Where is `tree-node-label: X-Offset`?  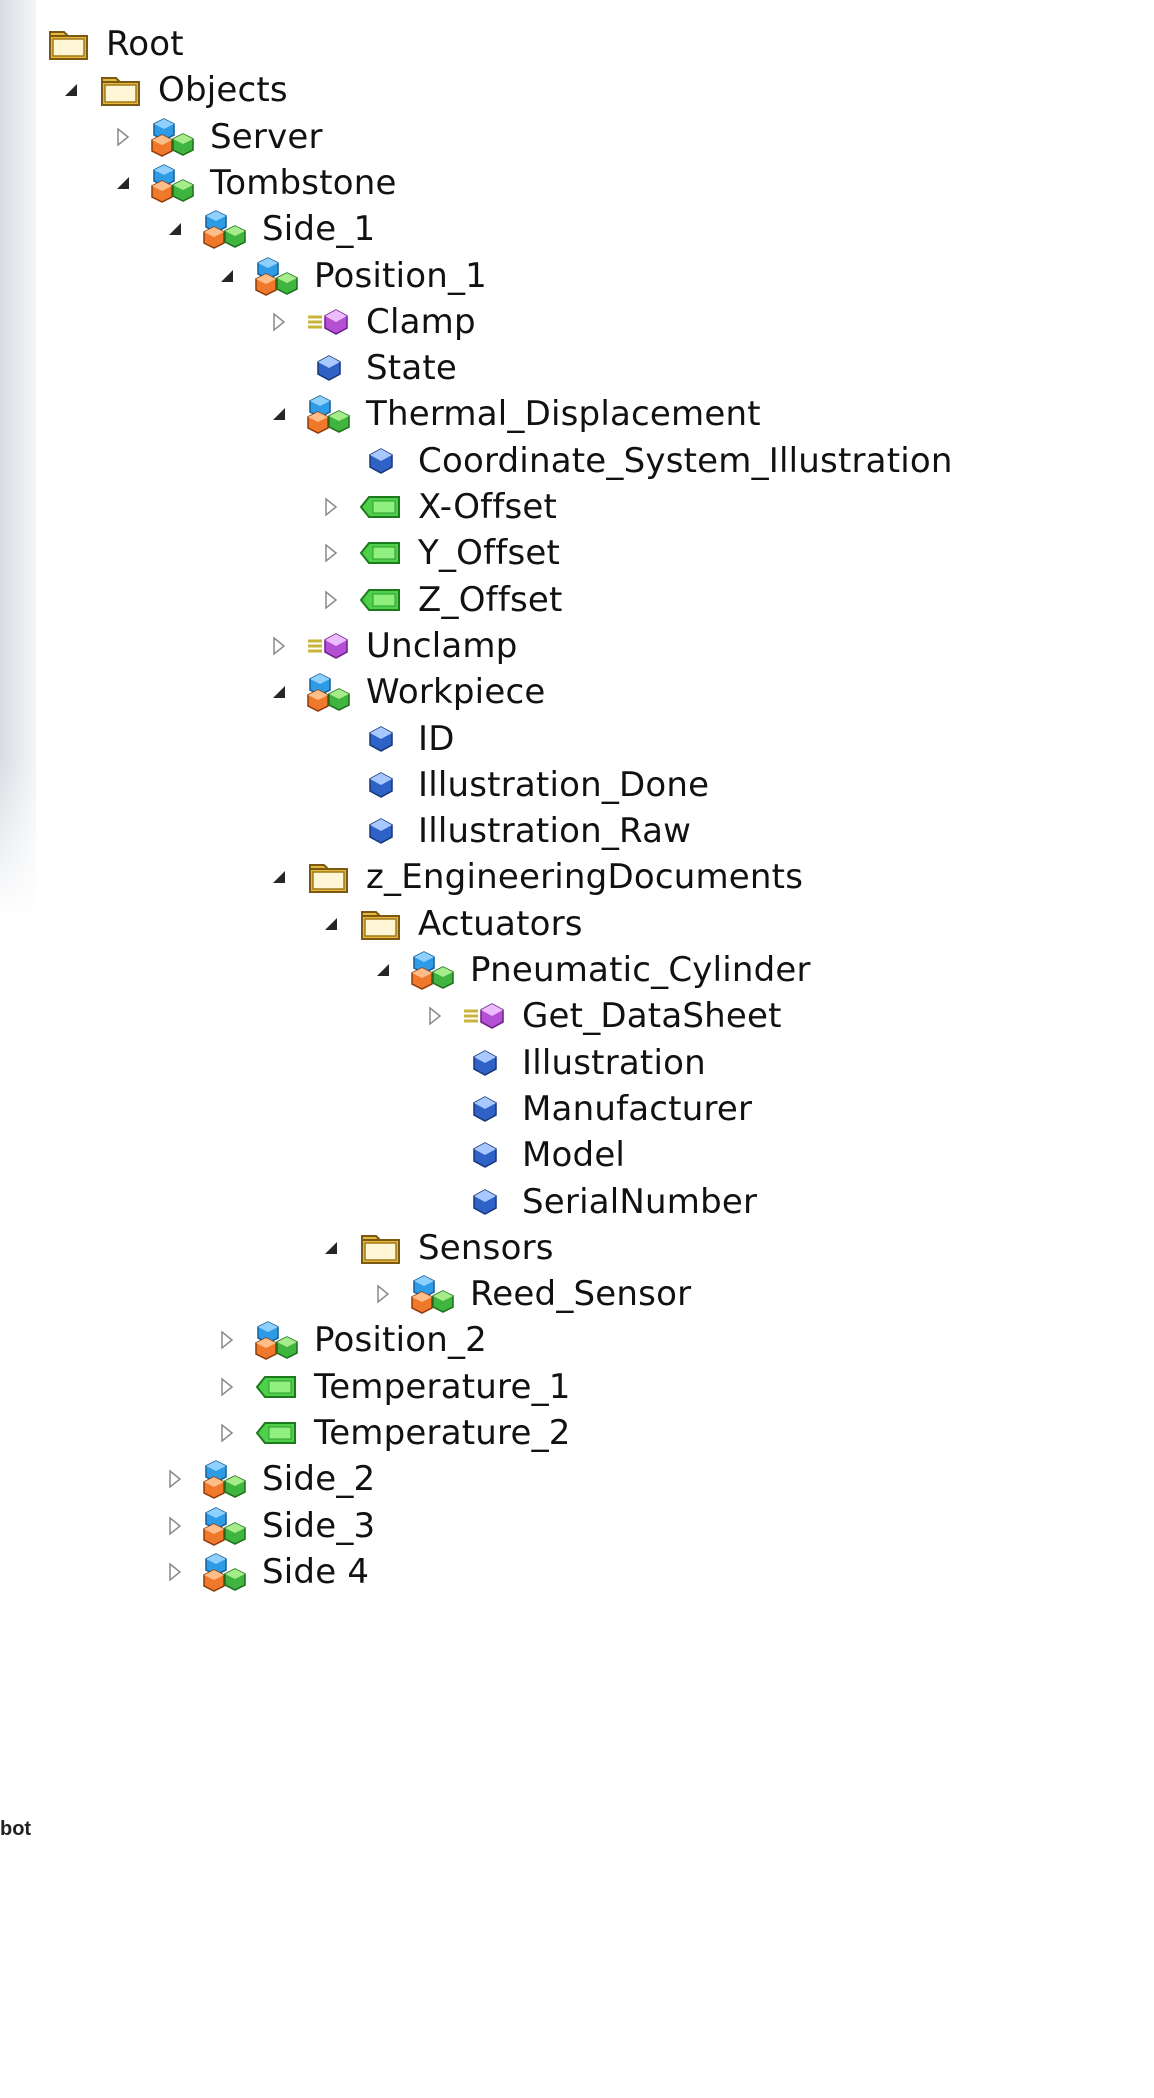
tree-node-label: X-Offset is located at coordinates (488, 507).